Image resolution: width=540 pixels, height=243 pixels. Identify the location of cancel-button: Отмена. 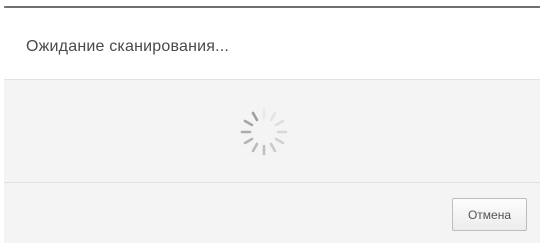
(489, 214).